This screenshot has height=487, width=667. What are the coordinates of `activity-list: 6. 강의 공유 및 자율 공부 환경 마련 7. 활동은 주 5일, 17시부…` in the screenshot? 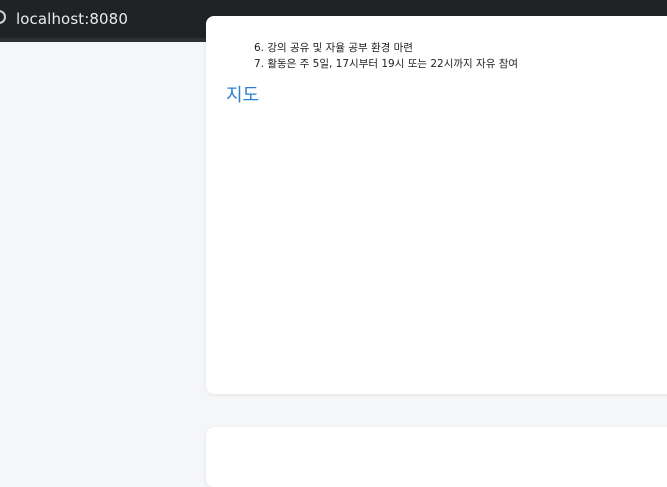 It's located at (386, 56).